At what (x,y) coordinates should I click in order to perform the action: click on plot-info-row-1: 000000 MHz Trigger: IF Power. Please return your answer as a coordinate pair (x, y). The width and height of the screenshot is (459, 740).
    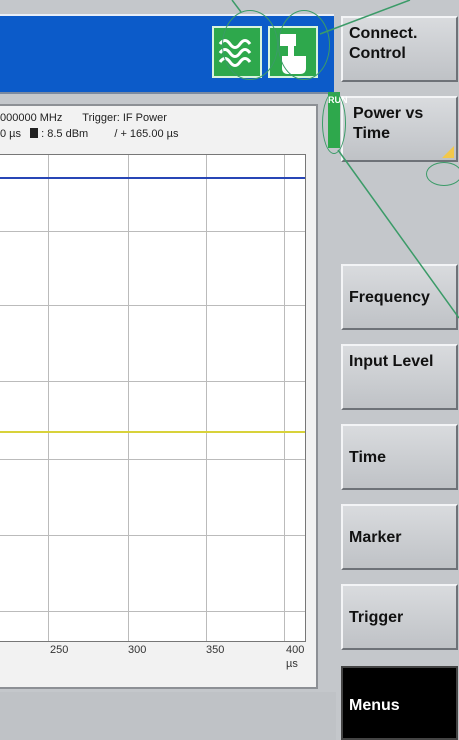
    Looking at the image, I should click on (83, 118).